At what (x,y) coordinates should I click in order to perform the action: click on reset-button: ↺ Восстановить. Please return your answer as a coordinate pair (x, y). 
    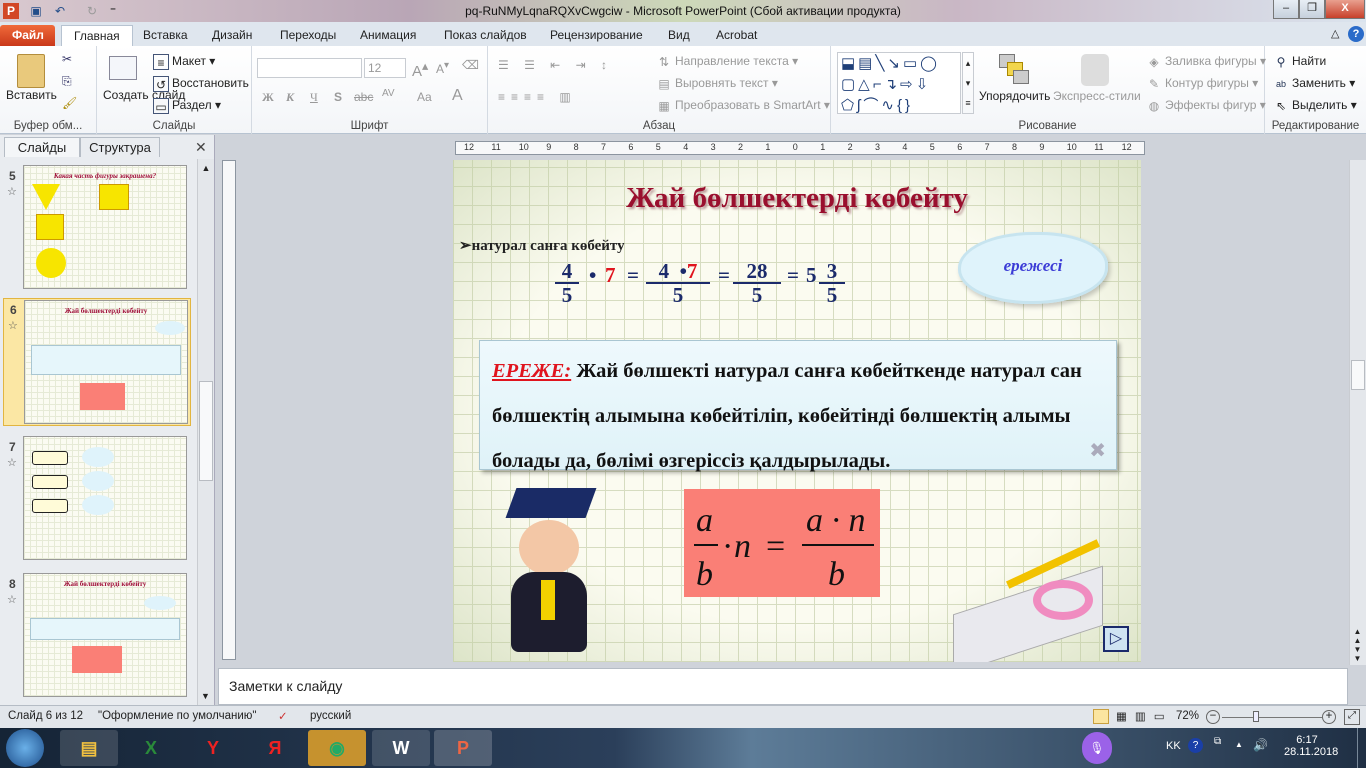
    Looking at the image, I should click on (201, 84).